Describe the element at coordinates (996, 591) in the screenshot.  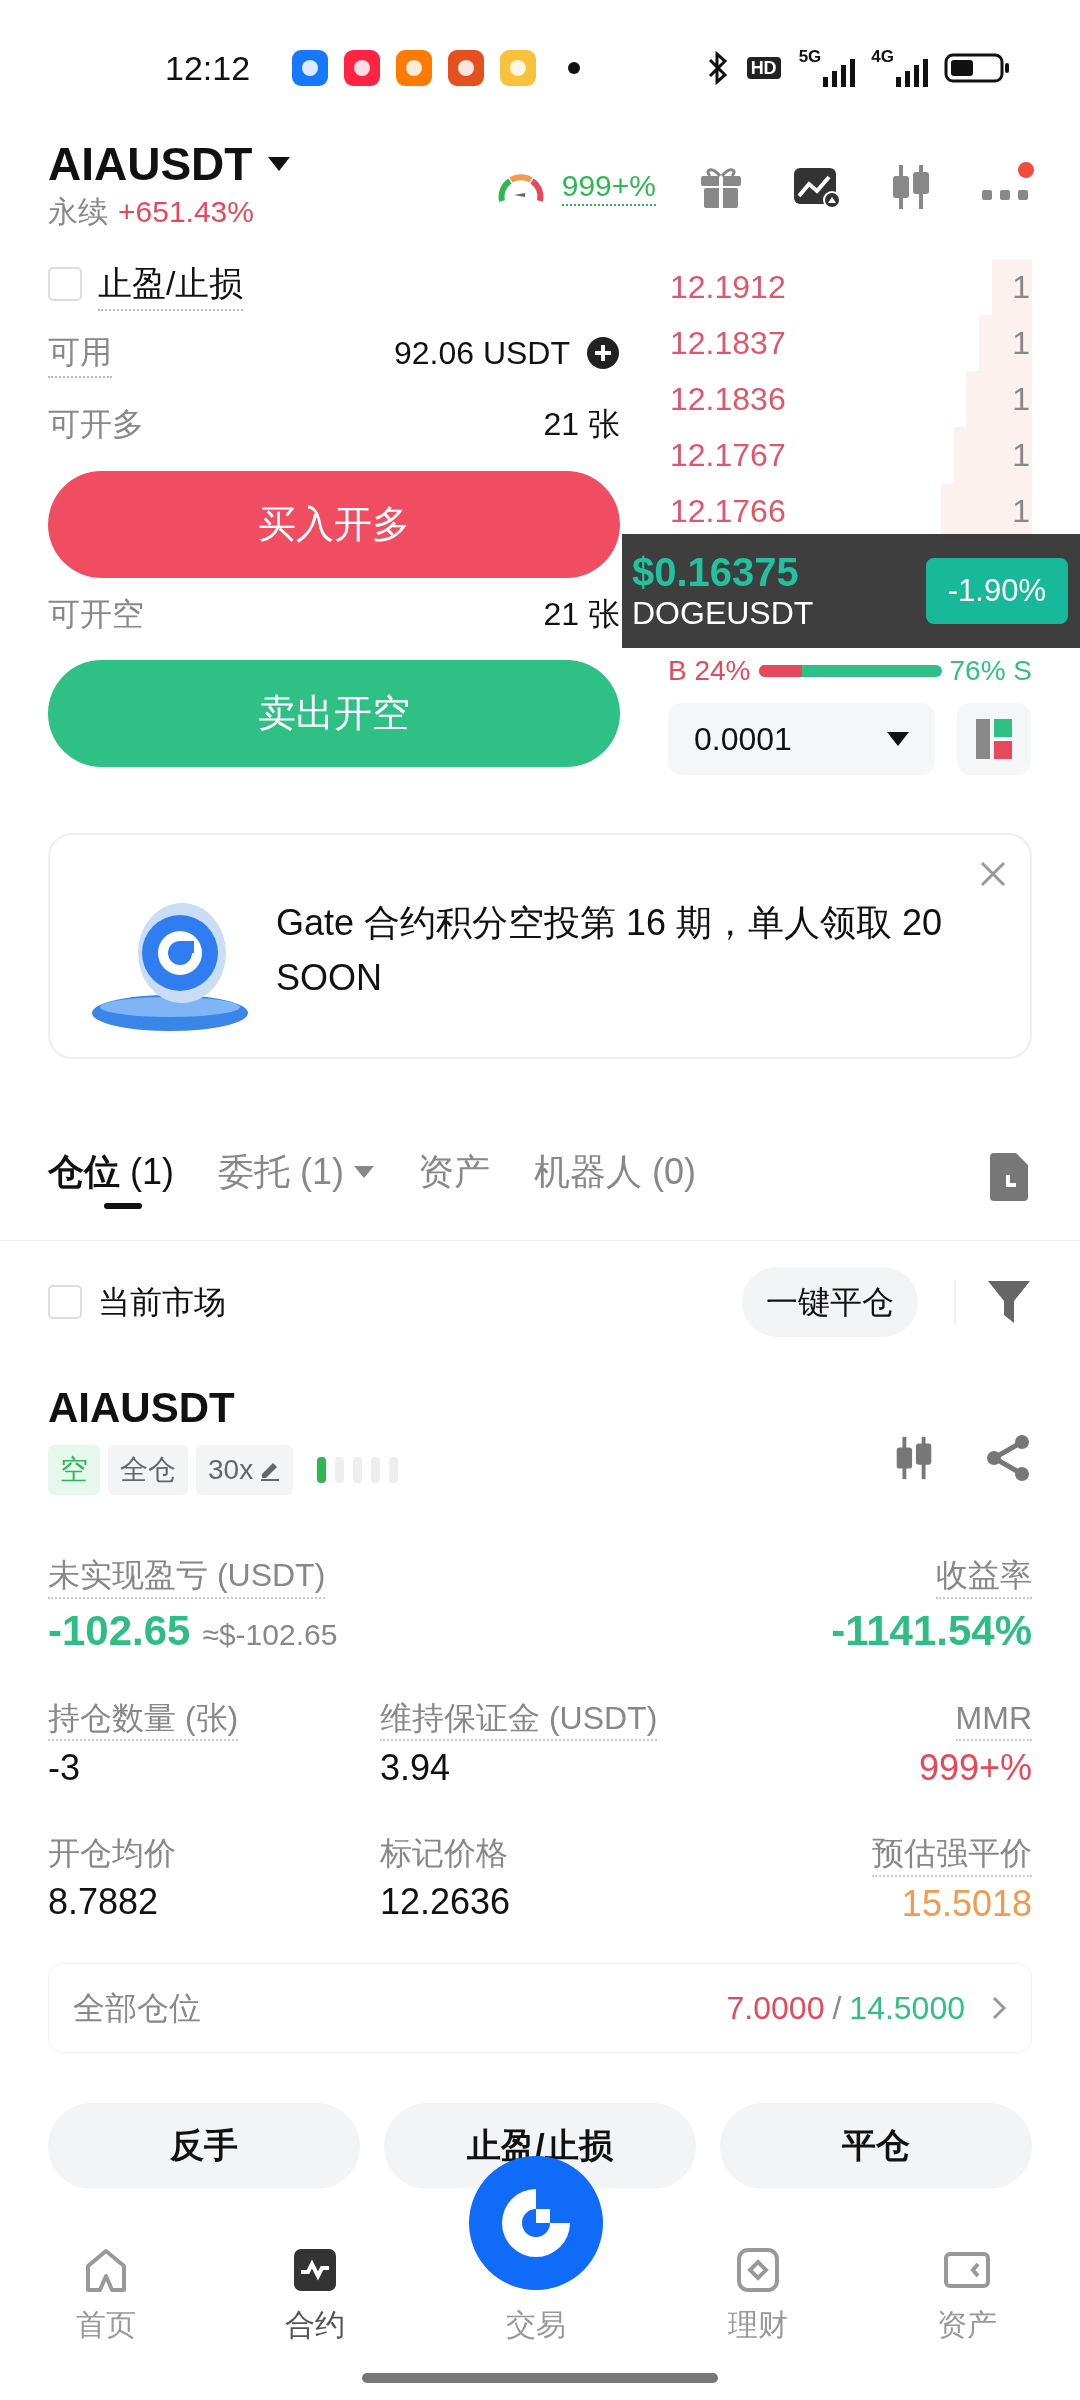
I see `ticker-change: -1.90%` at that location.